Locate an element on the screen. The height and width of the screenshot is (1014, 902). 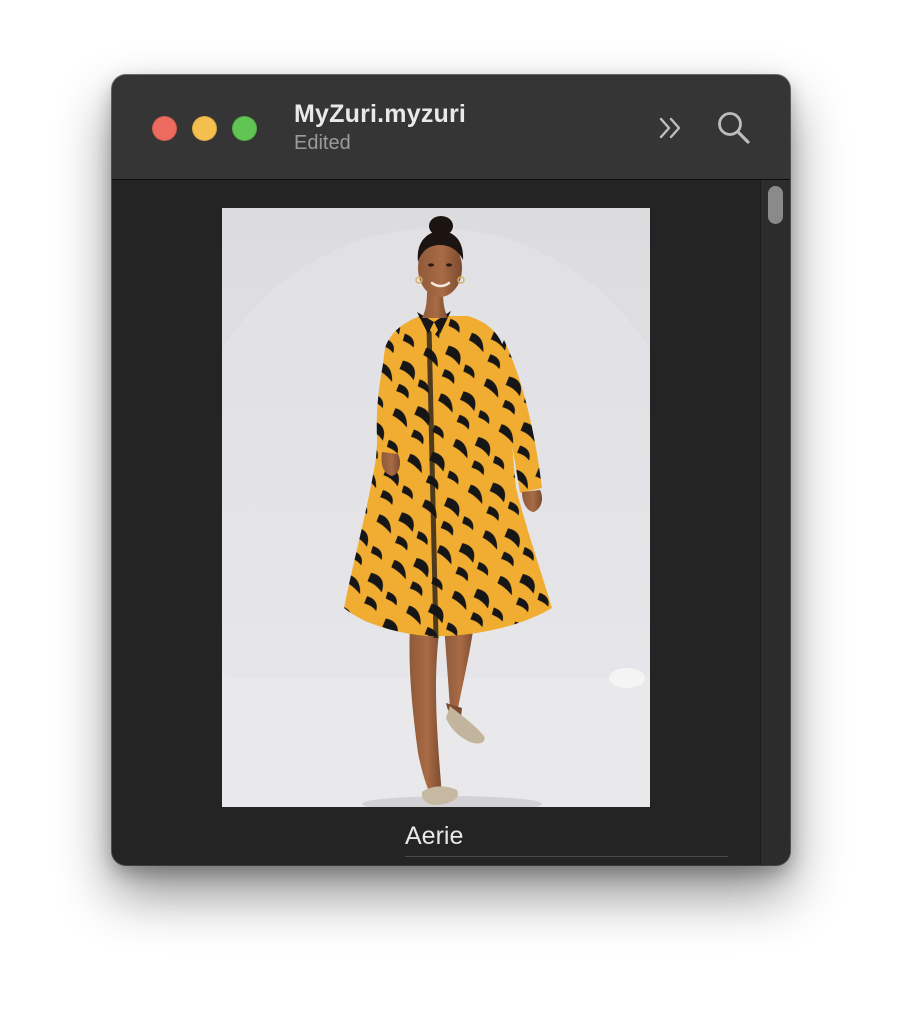
item-name-label: Aerie is located at coordinates (434, 836).